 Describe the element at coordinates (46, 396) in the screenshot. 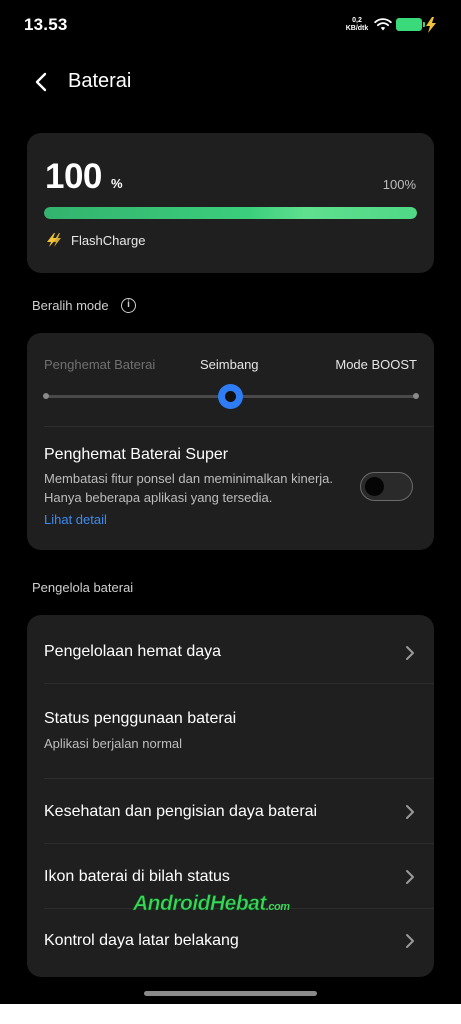

I see `slider-stop-left` at that location.